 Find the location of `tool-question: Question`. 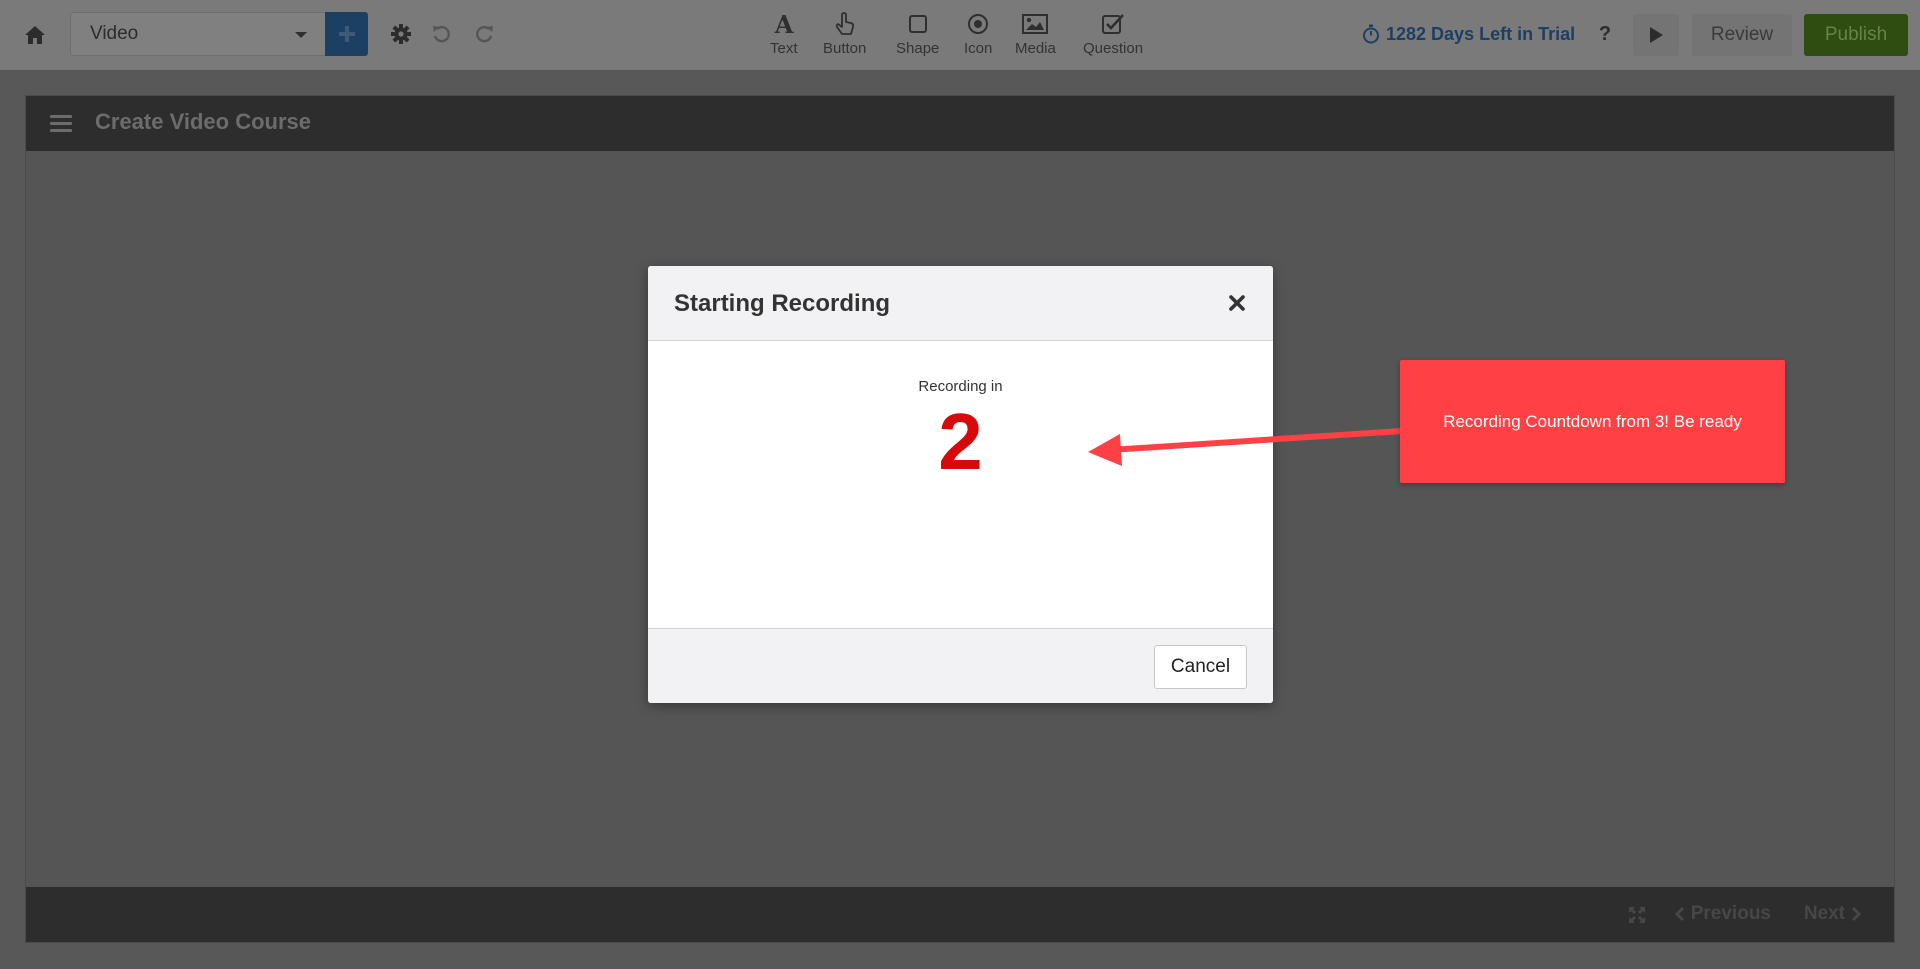

tool-question: Question is located at coordinates (1113, 36).